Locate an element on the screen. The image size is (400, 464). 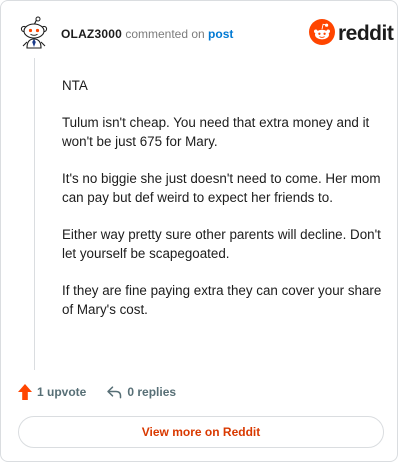
snoo-avatar-icon is located at coordinates (34, 33).